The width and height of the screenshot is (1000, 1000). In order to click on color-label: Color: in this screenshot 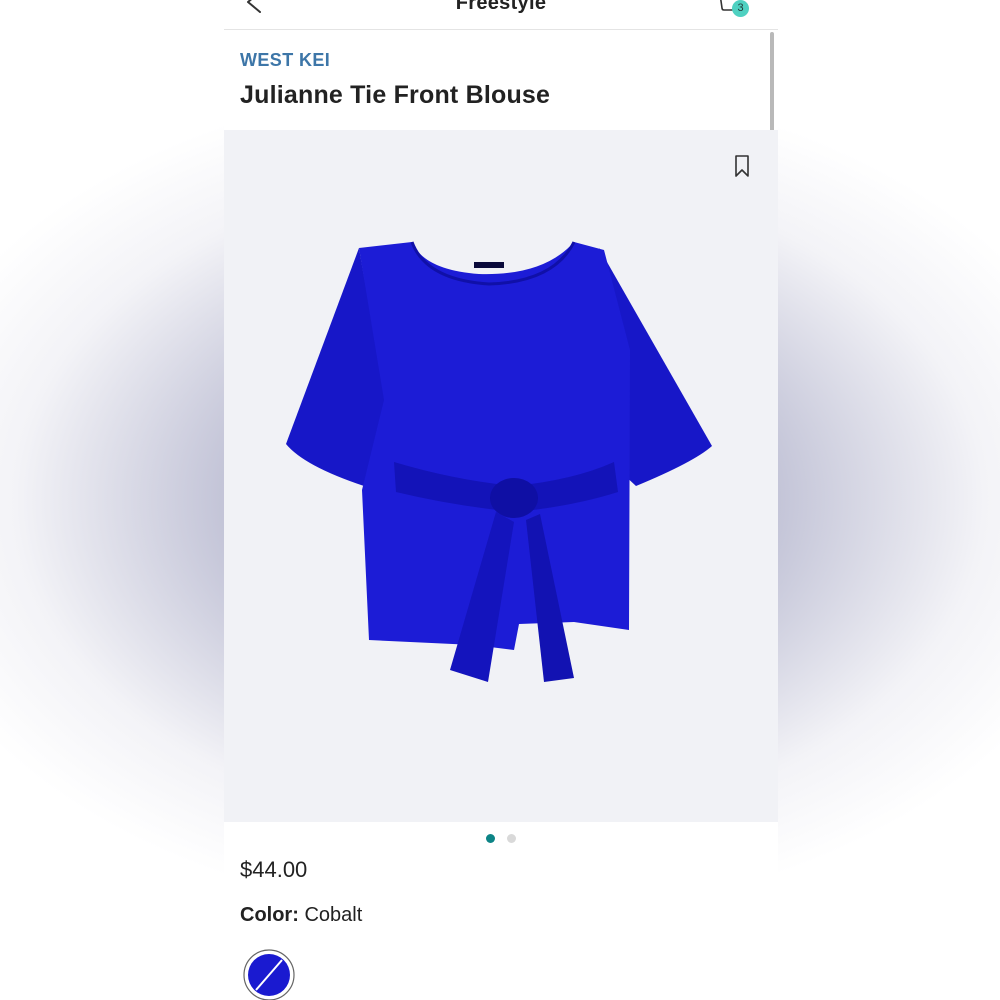, I will do `click(269, 915)`.